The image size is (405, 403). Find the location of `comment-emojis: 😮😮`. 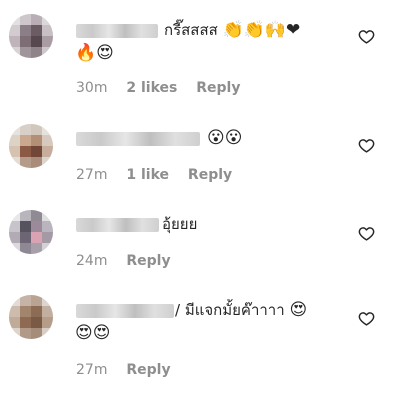

comment-emojis: 😮😮 is located at coordinates (225, 138).